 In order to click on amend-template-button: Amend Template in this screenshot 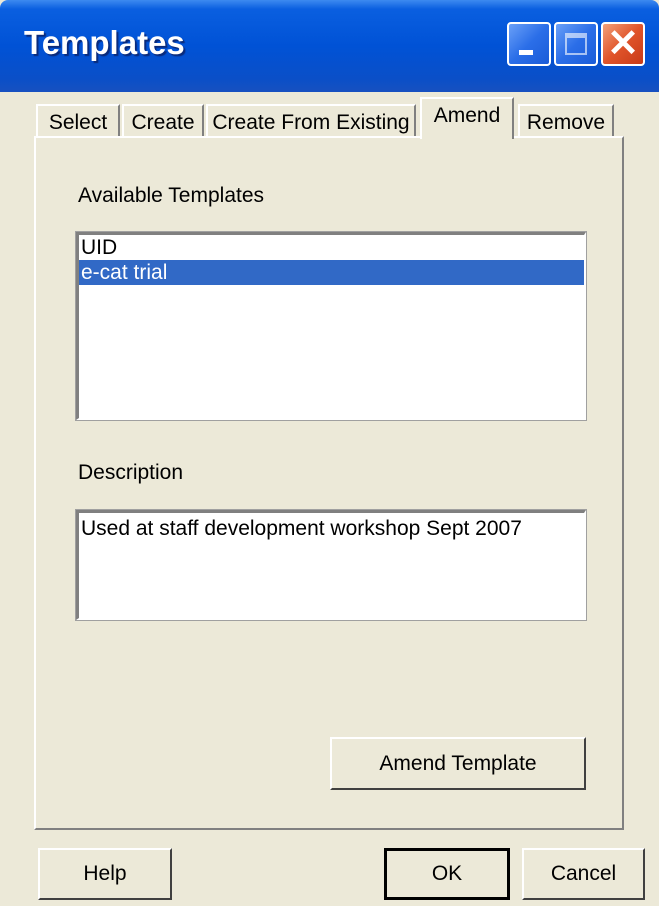, I will do `click(458, 763)`.